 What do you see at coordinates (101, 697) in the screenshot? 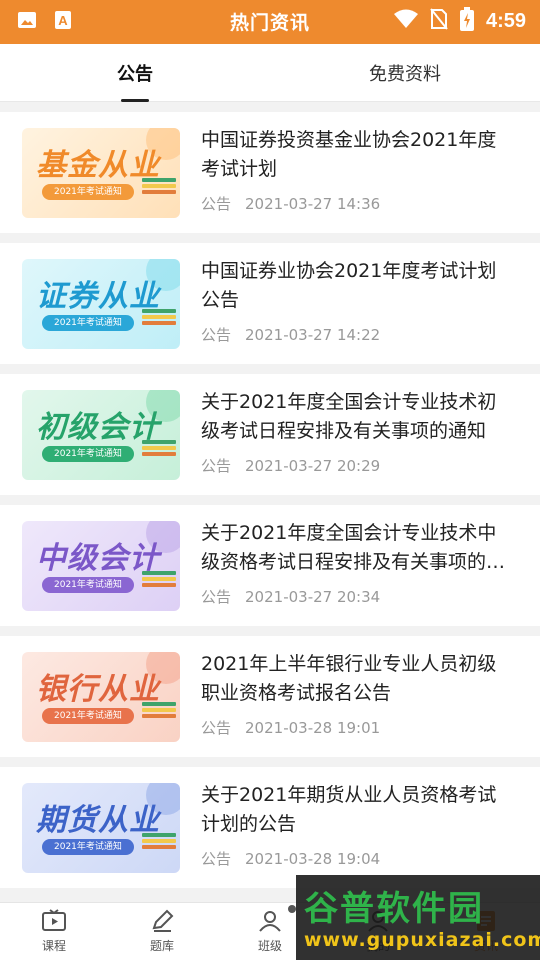
I see `article-thumbnail: 银行从业 2021年考试通知` at bounding box center [101, 697].